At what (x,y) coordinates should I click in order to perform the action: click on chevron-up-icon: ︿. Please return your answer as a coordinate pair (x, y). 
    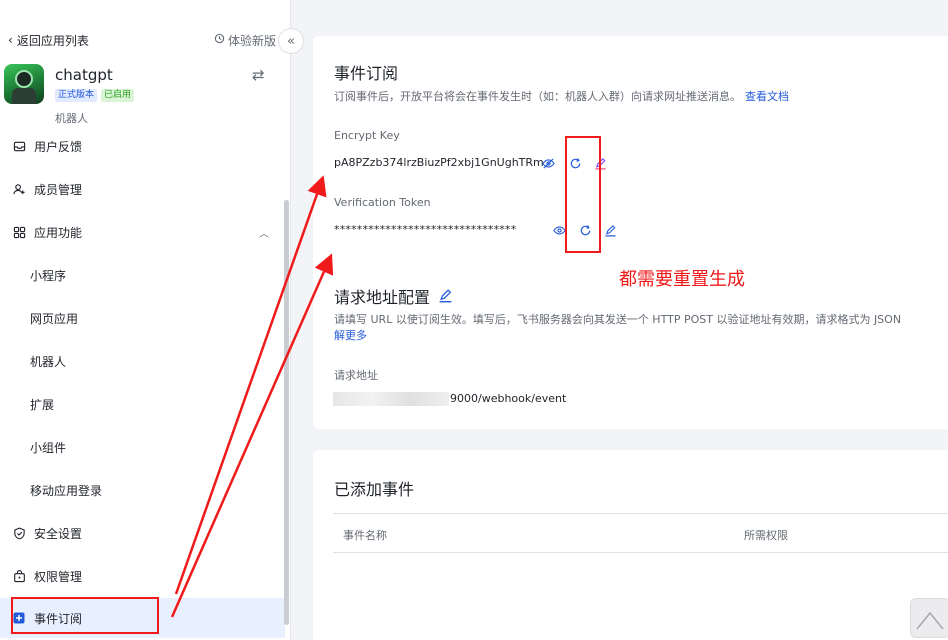
    Looking at the image, I should click on (264, 234).